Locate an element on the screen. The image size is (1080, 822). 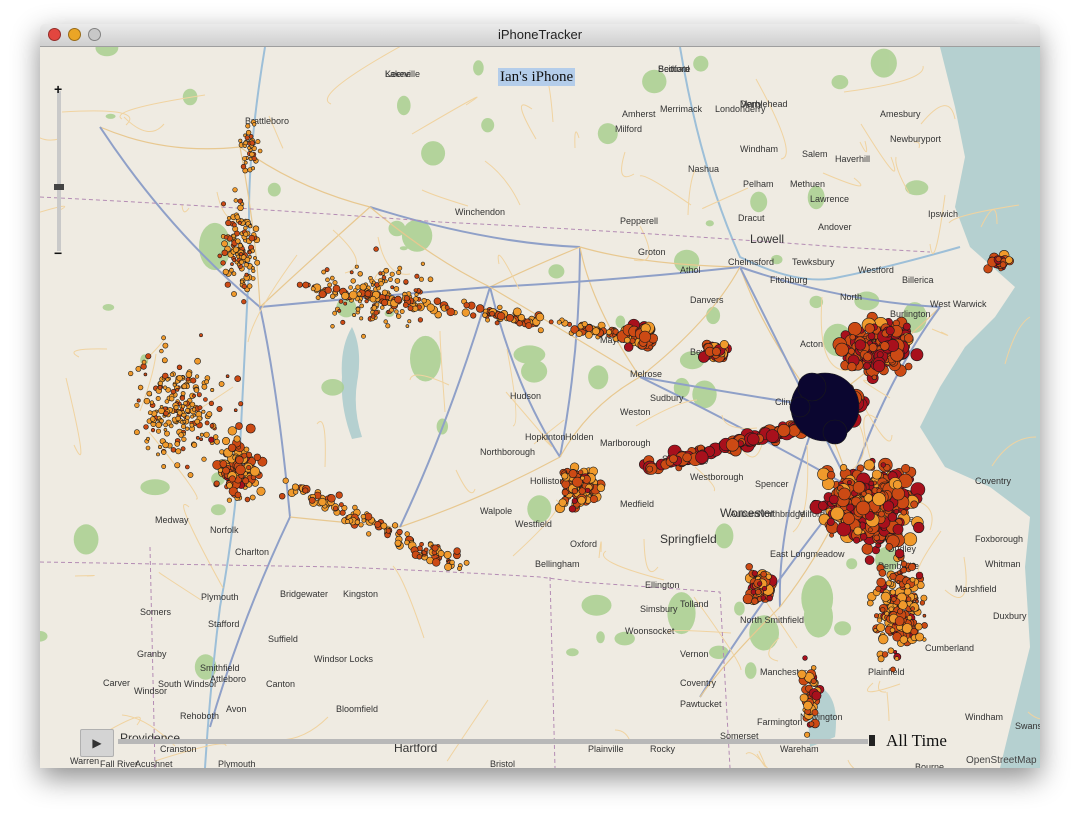
minimize-button is located at coordinates (74, 34).